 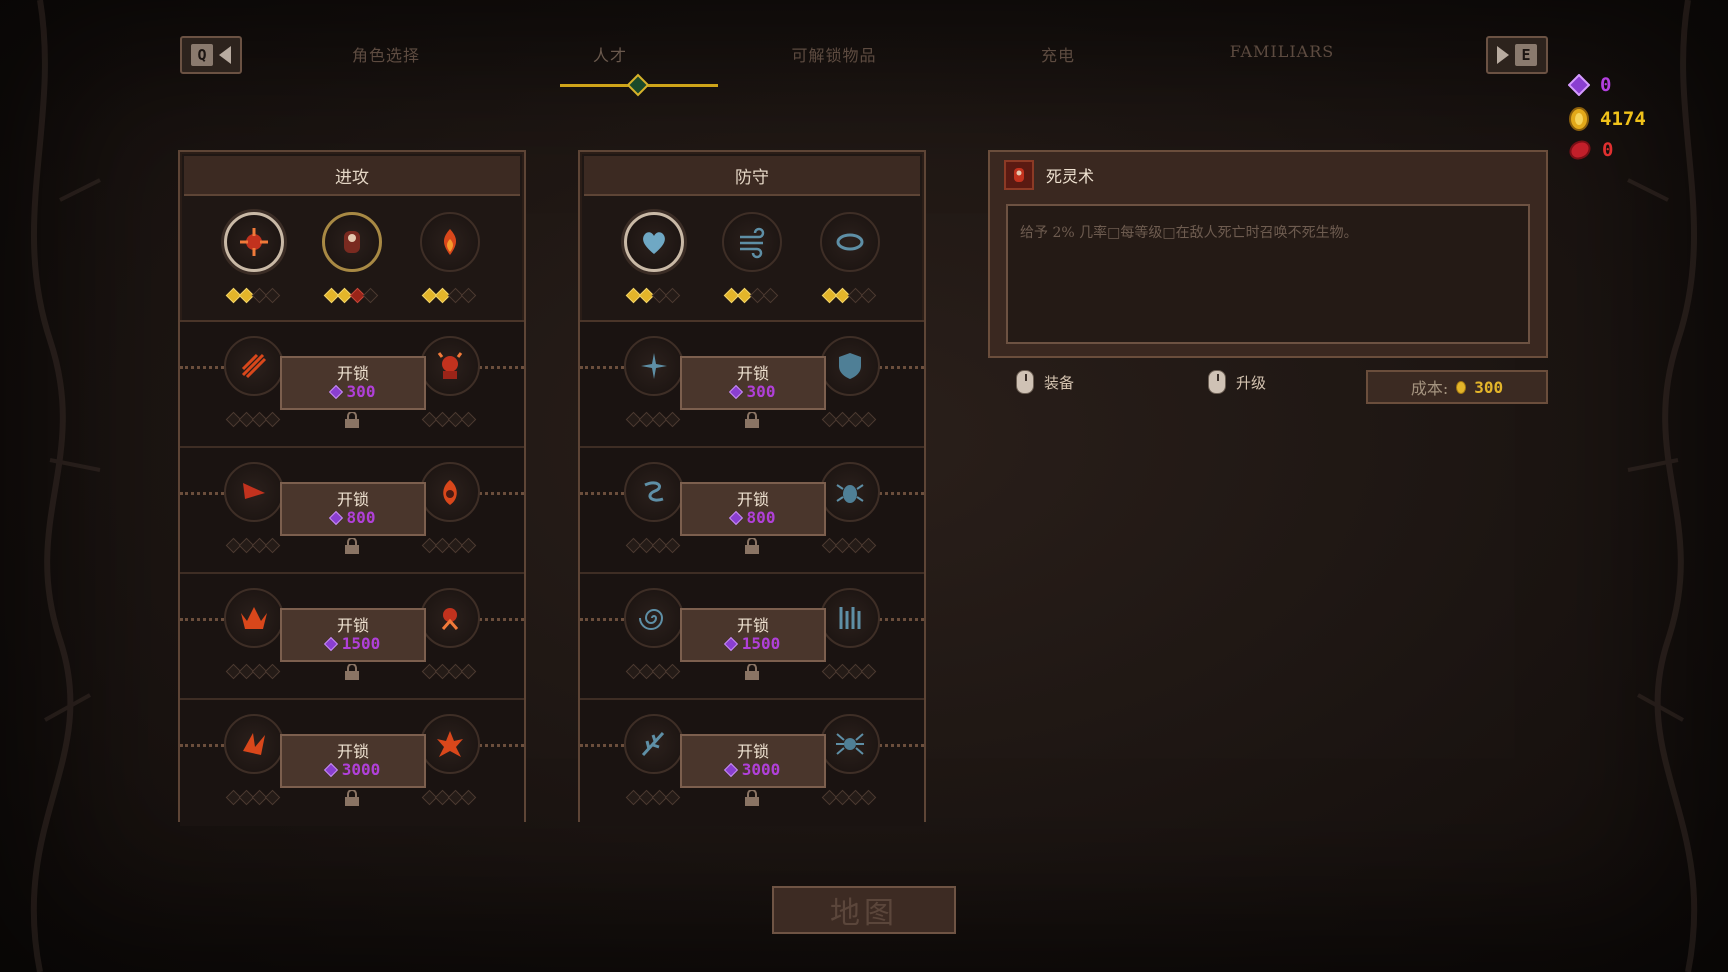 I want to click on offense-tier-1: 开锁 300, so click(x=352, y=385).